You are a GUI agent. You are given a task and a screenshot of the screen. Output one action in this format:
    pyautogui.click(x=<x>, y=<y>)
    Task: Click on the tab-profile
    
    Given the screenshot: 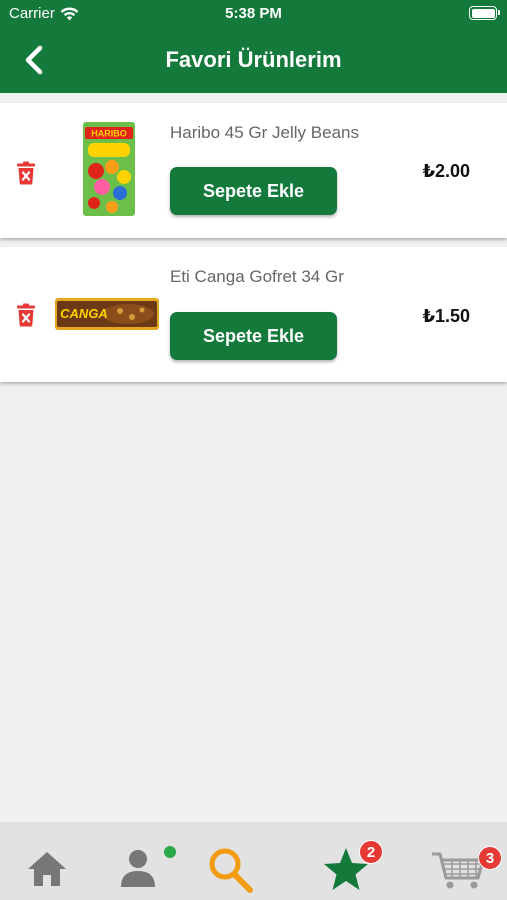 What is the action you would take?
    pyautogui.click(x=141, y=869)
    